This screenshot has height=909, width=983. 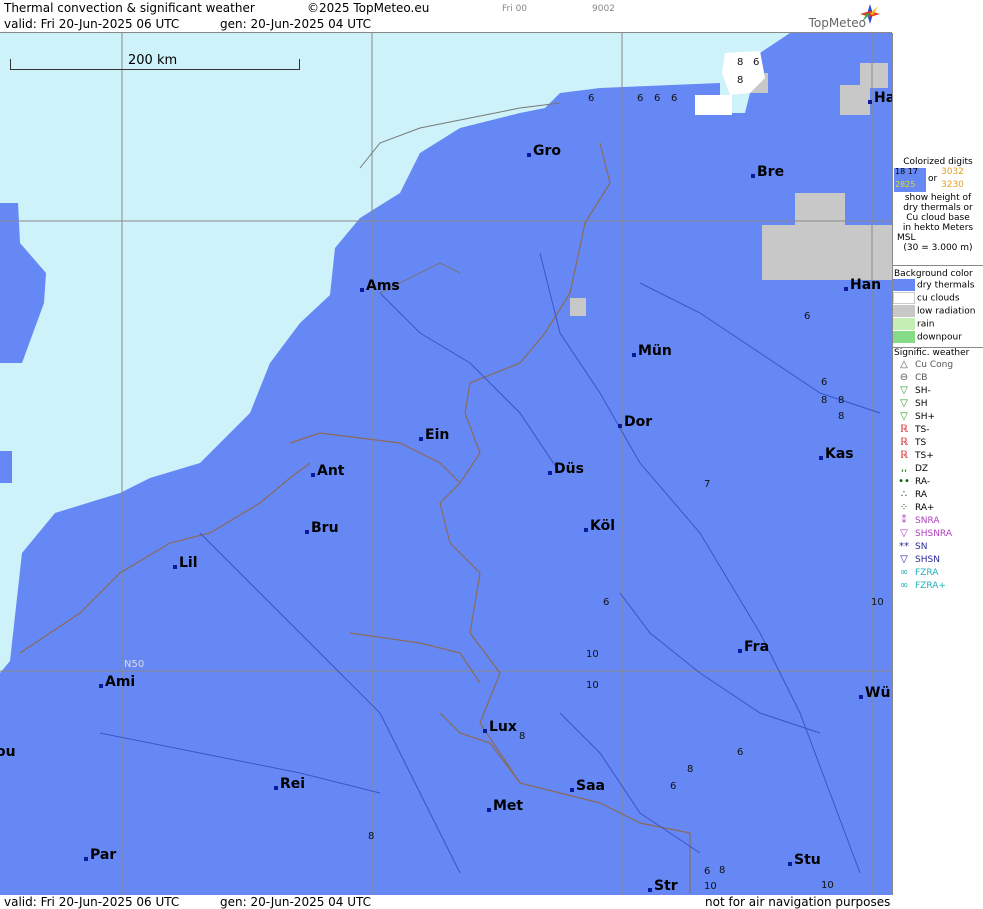 What do you see at coordinates (904, 572) in the screenshot?
I see `freezing-rain-icon: ∞` at bounding box center [904, 572].